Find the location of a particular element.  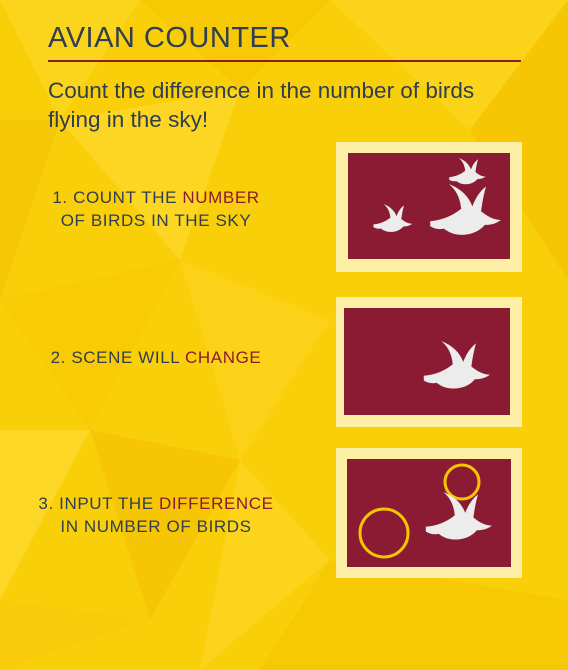

step-1-text-line2: OF BIRDS IN THE SKY is located at coordinates (156, 220).